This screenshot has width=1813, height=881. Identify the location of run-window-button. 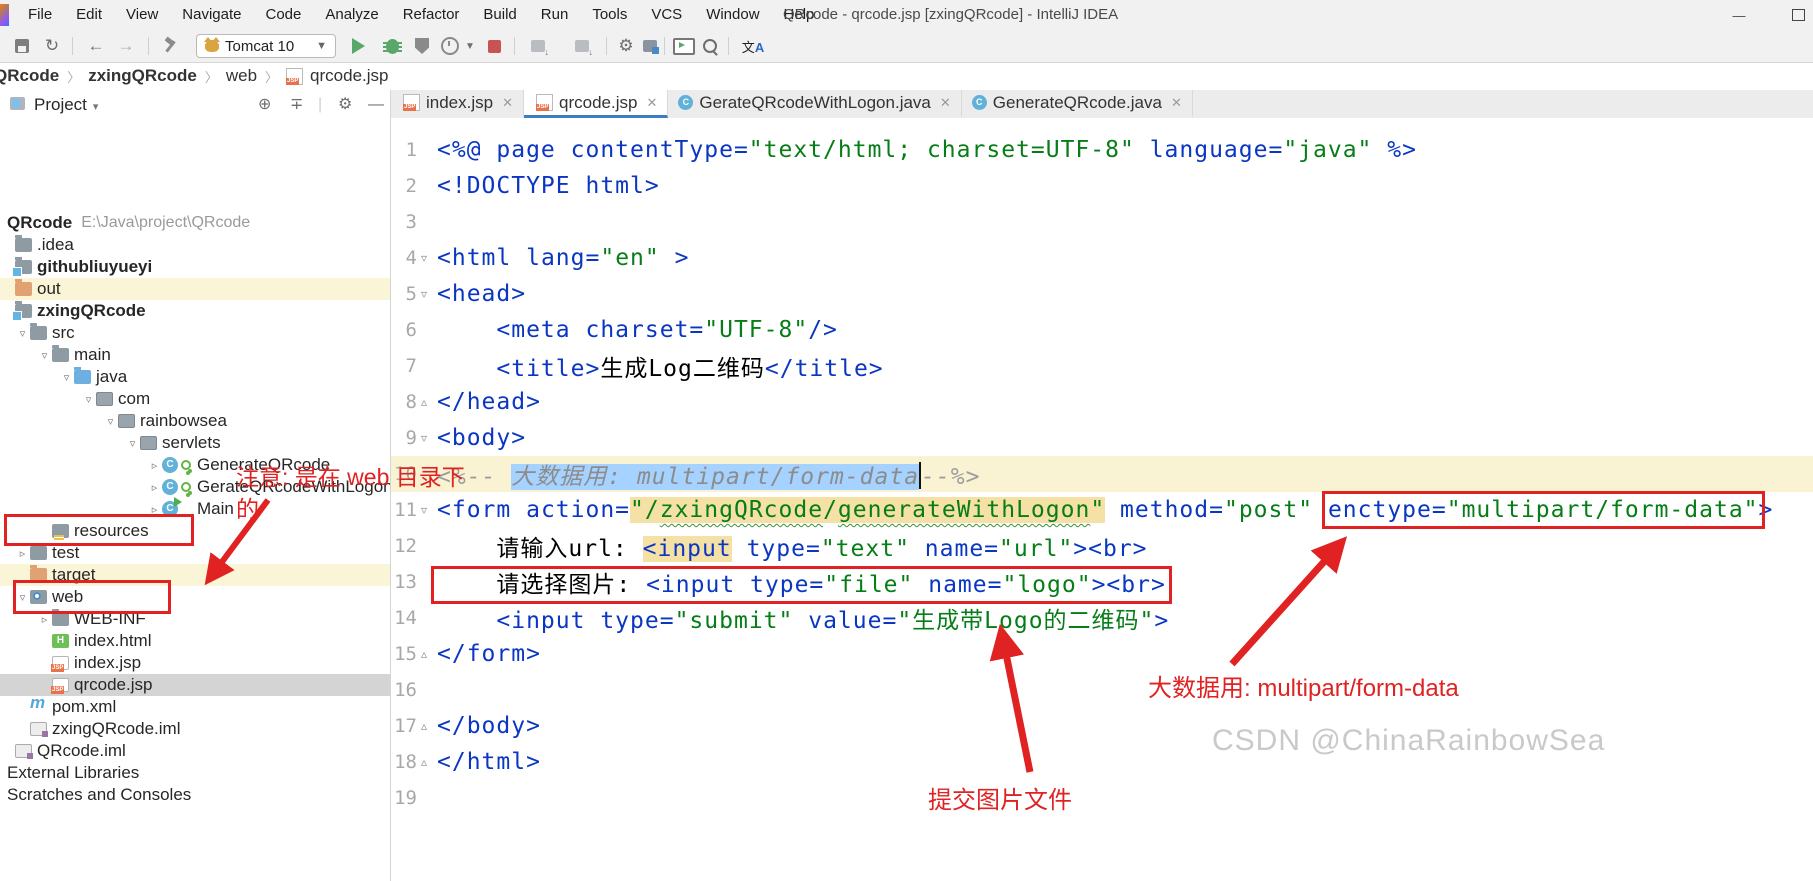
(684, 46).